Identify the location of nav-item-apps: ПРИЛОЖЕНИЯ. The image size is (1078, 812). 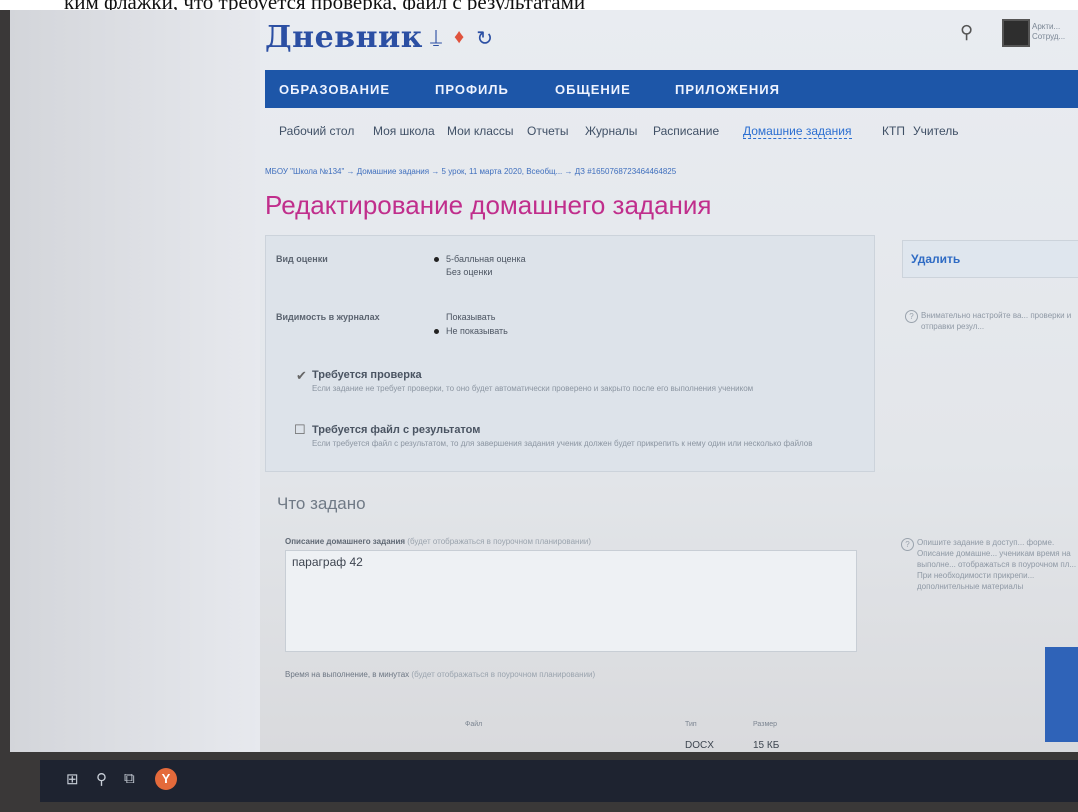
(727, 89).